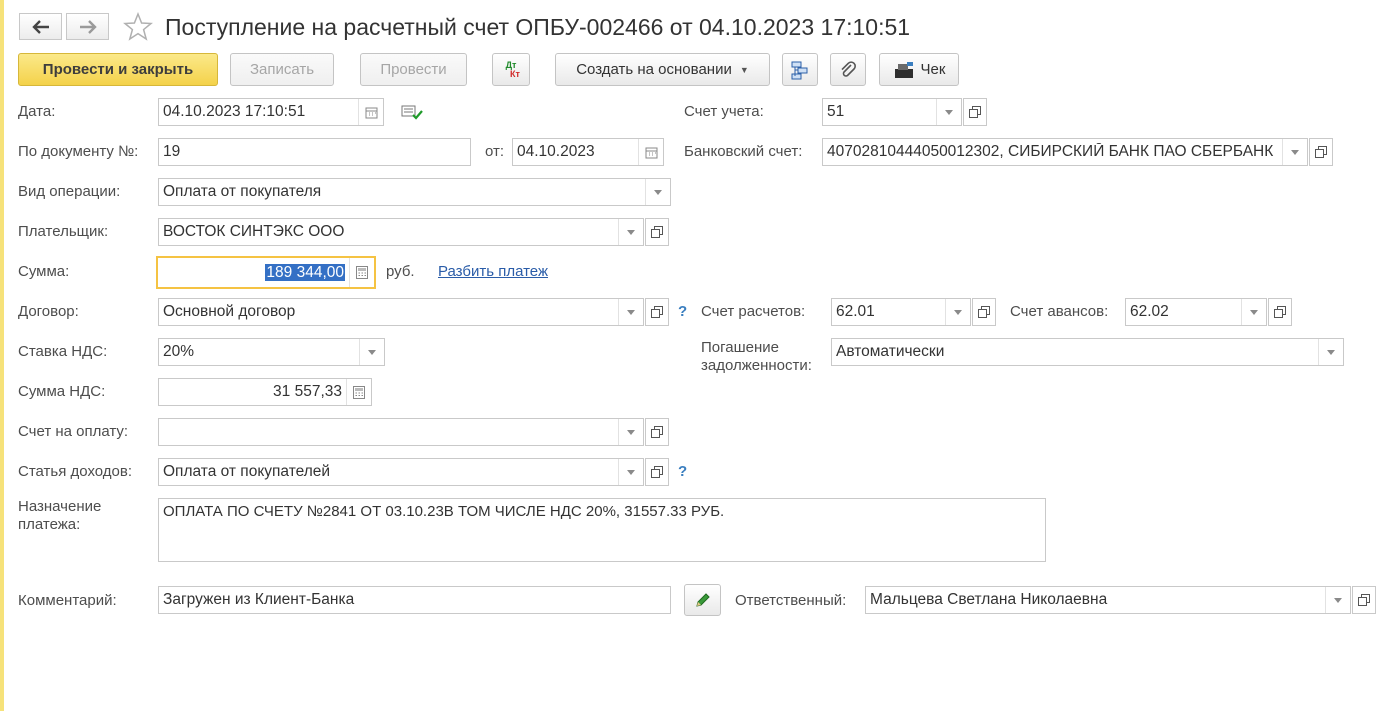 The height and width of the screenshot is (711, 1385). What do you see at coordinates (282, 69) in the screenshot?
I see `save-button: Записать` at bounding box center [282, 69].